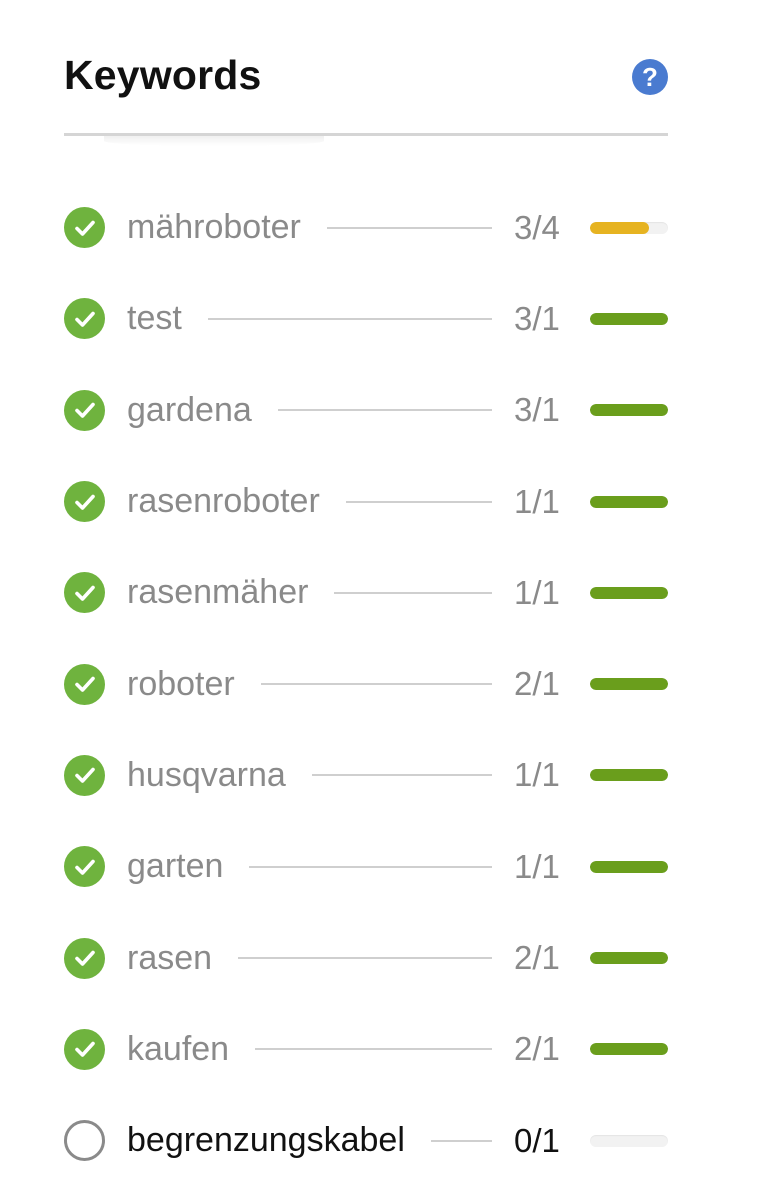 Image resolution: width=757 pixels, height=1201 pixels. I want to click on keyword-label: begrenzungskabel, so click(266, 1140).